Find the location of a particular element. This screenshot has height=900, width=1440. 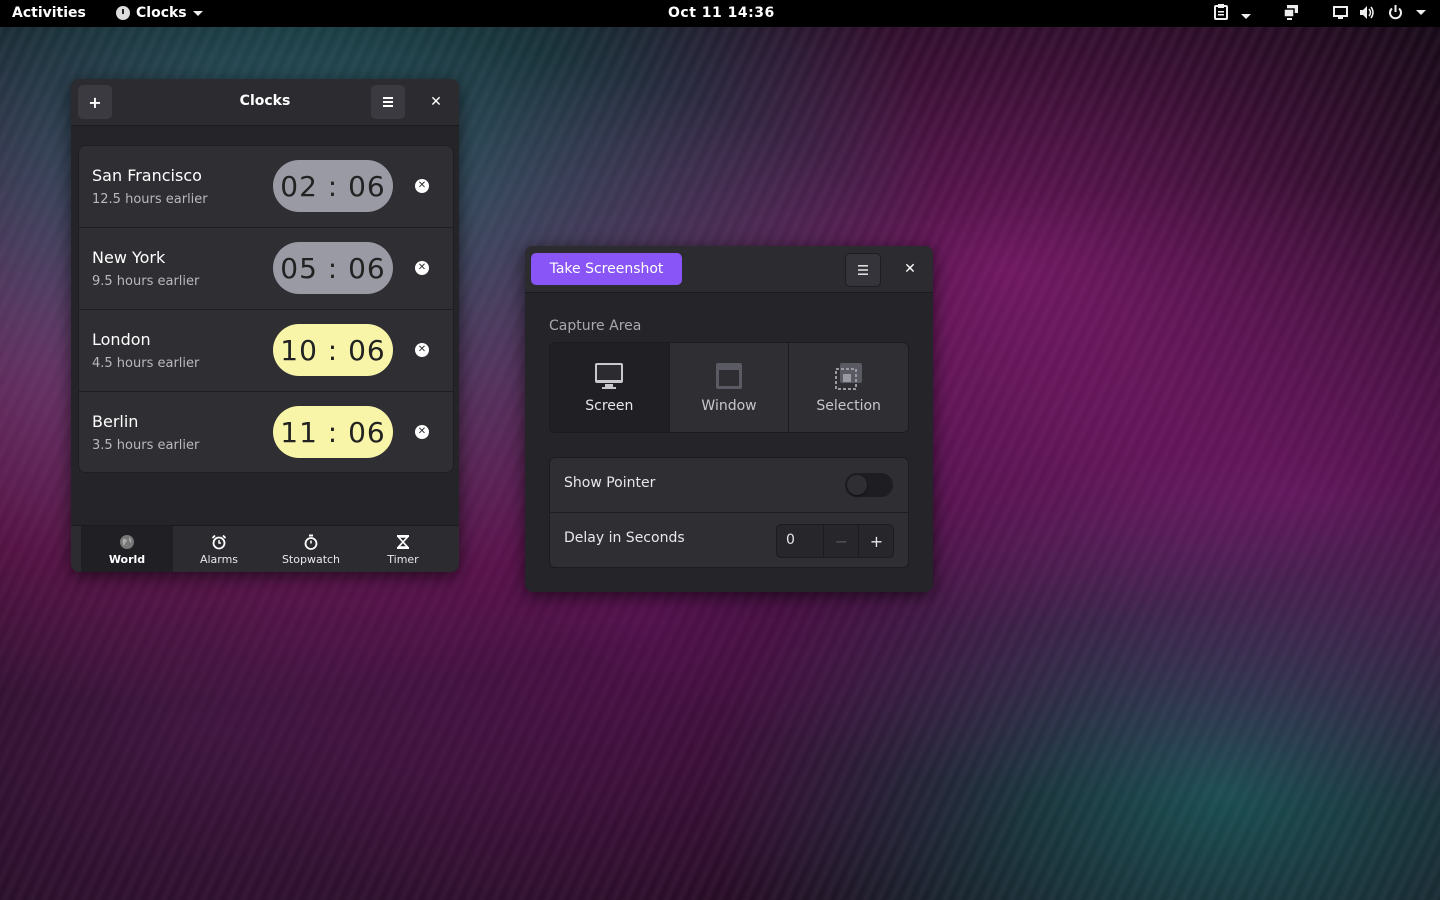

tab-alarms: Alarms is located at coordinates (219, 549).